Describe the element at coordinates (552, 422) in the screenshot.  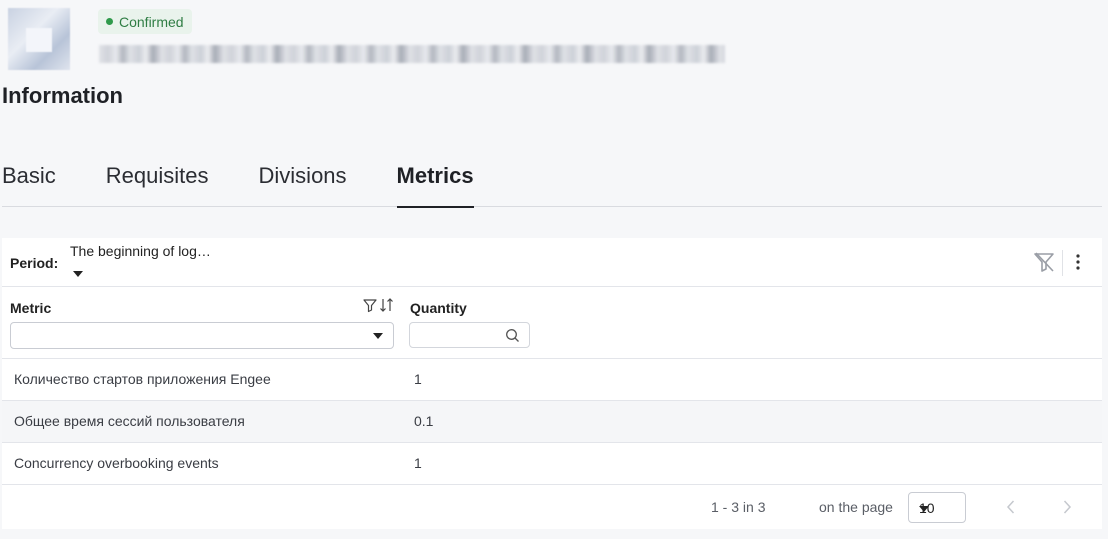
I see `table-row: Общее время сессий пользователя 0.1` at that location.